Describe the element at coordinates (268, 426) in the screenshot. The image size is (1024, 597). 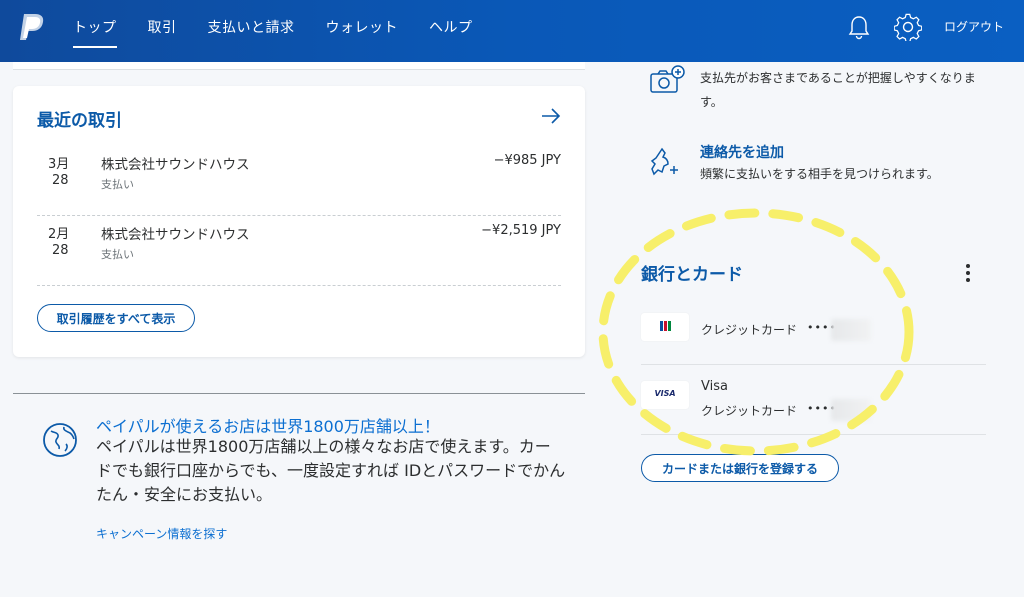
I see `promo-title: ペイパルが使えるお店は世界1800万店舗以上！` at that location.